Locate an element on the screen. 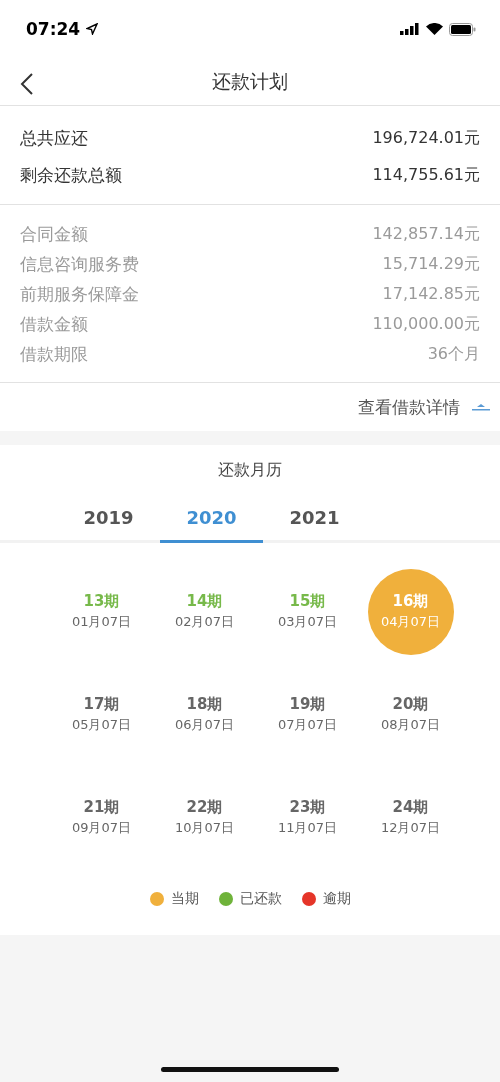 This screenshot has height=1082, width=500. wifi-icon is located at coordinates (434, 29).